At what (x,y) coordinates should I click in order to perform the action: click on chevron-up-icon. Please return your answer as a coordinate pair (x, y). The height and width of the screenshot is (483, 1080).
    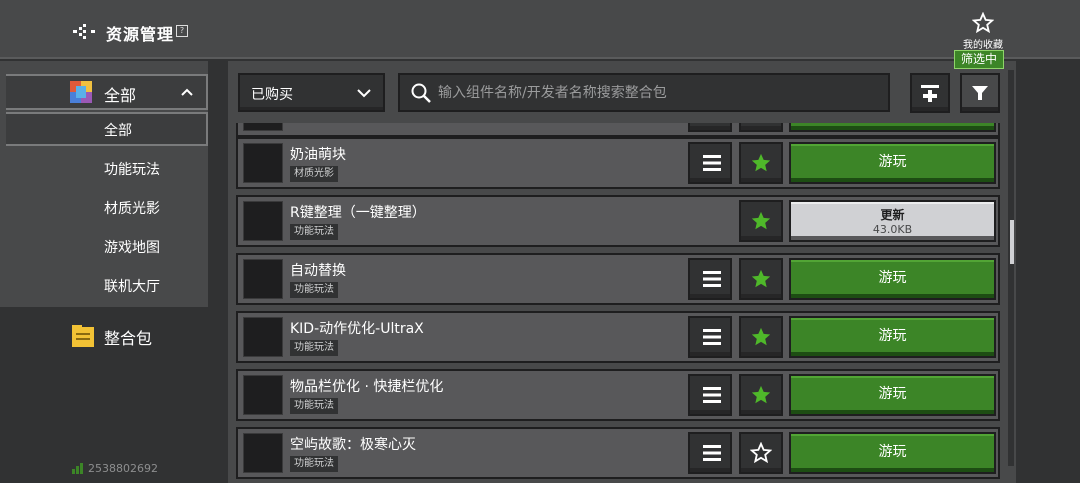
    Looking at the image, I should click on (187, 92).